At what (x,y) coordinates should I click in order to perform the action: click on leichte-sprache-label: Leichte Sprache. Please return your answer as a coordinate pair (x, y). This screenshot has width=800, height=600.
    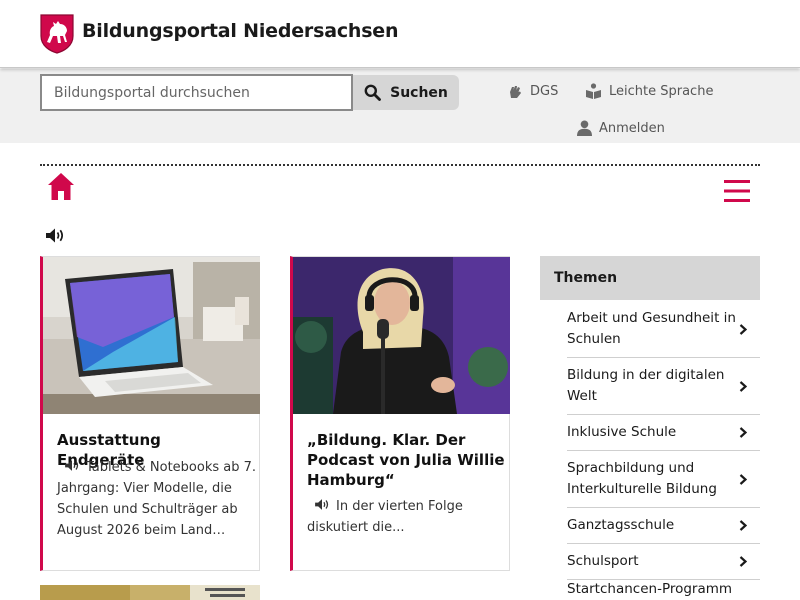
    Looking at the image, I should click on (661, 91).